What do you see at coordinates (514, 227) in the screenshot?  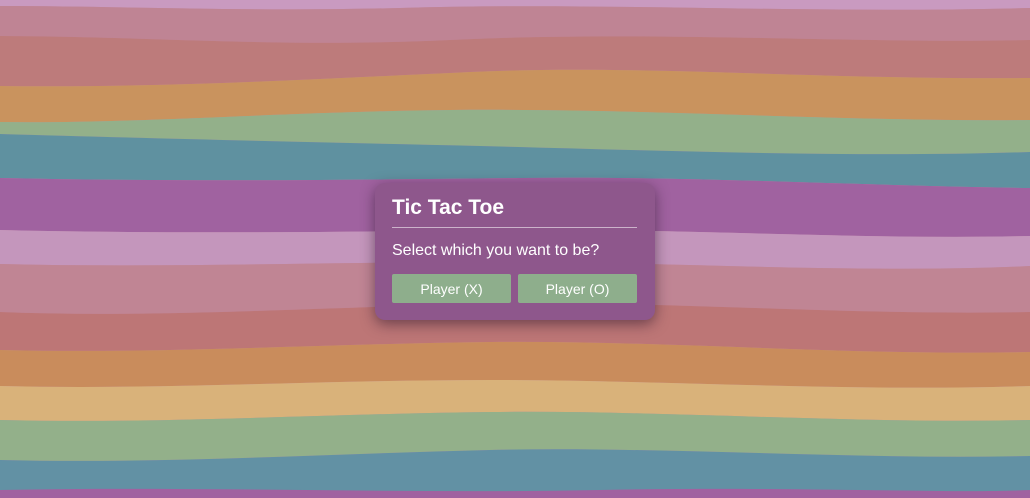 I see `title-divider` at bounding box center [514, 227].